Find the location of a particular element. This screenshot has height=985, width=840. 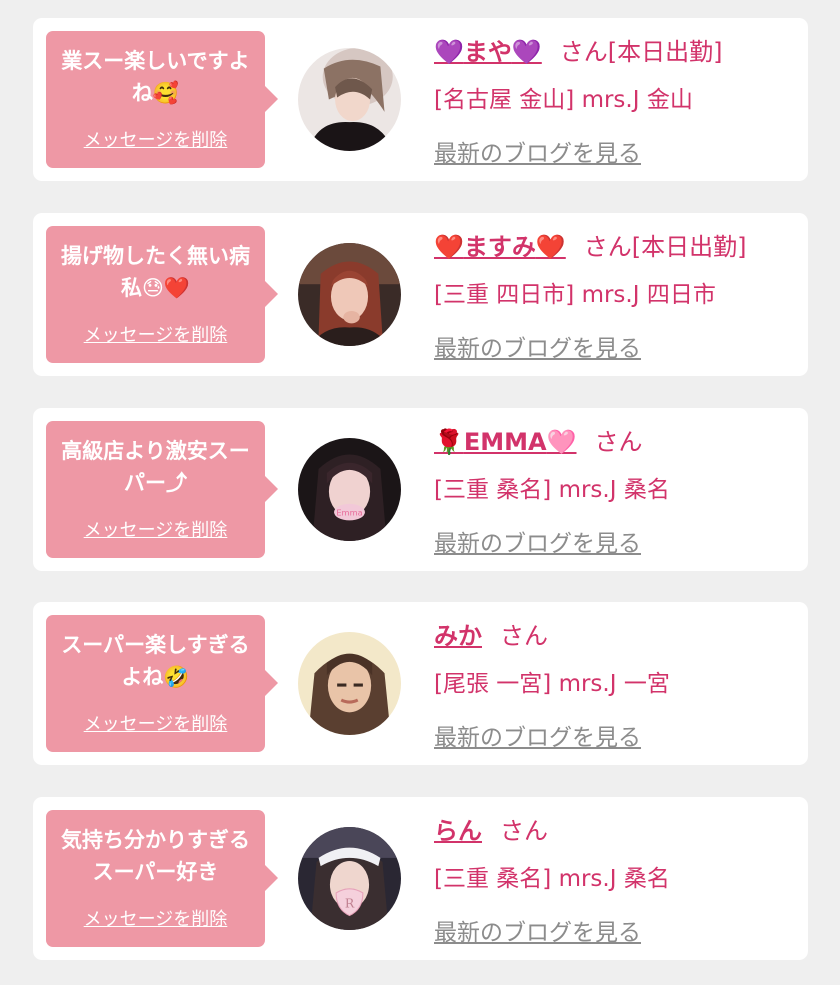

message-bubble: スーパー楽しすぎるよね🤣 メッセージを削除 is located at coordinates (162, 683).